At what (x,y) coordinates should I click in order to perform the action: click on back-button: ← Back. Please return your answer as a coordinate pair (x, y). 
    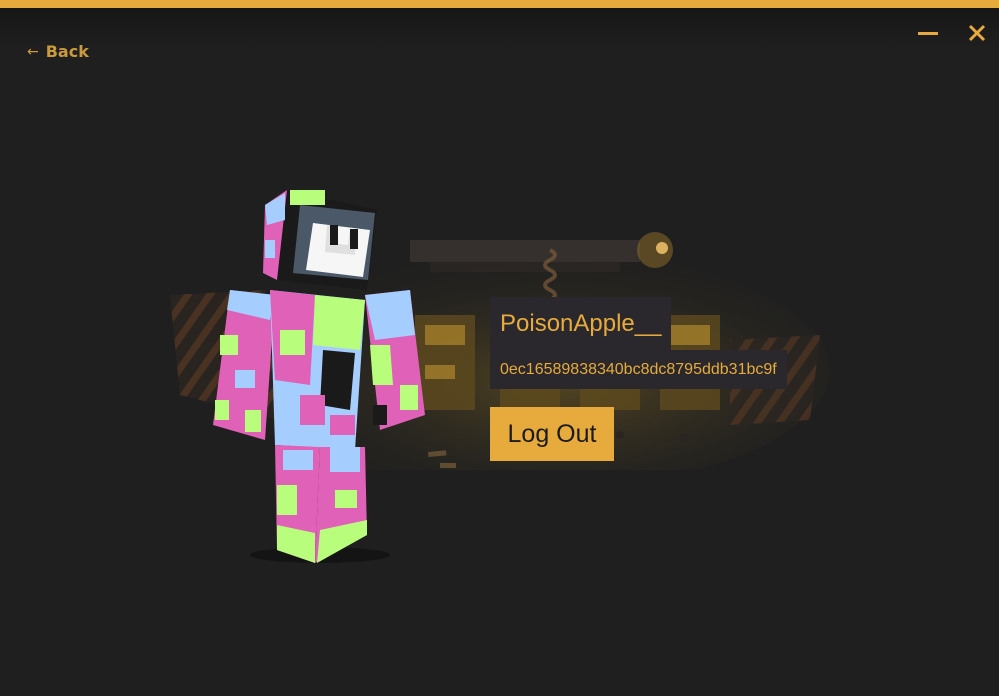
    Looking at the image, I should click on (58, 51).